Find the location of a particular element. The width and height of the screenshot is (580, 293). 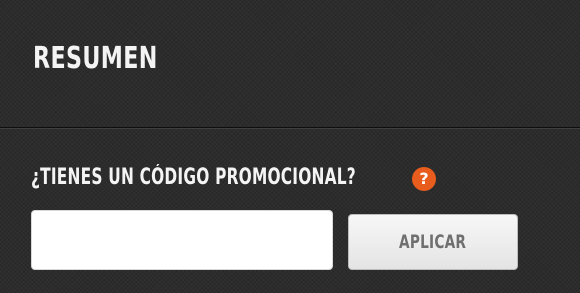

apply-button: APLICAR is located at coordinates (433, 242).